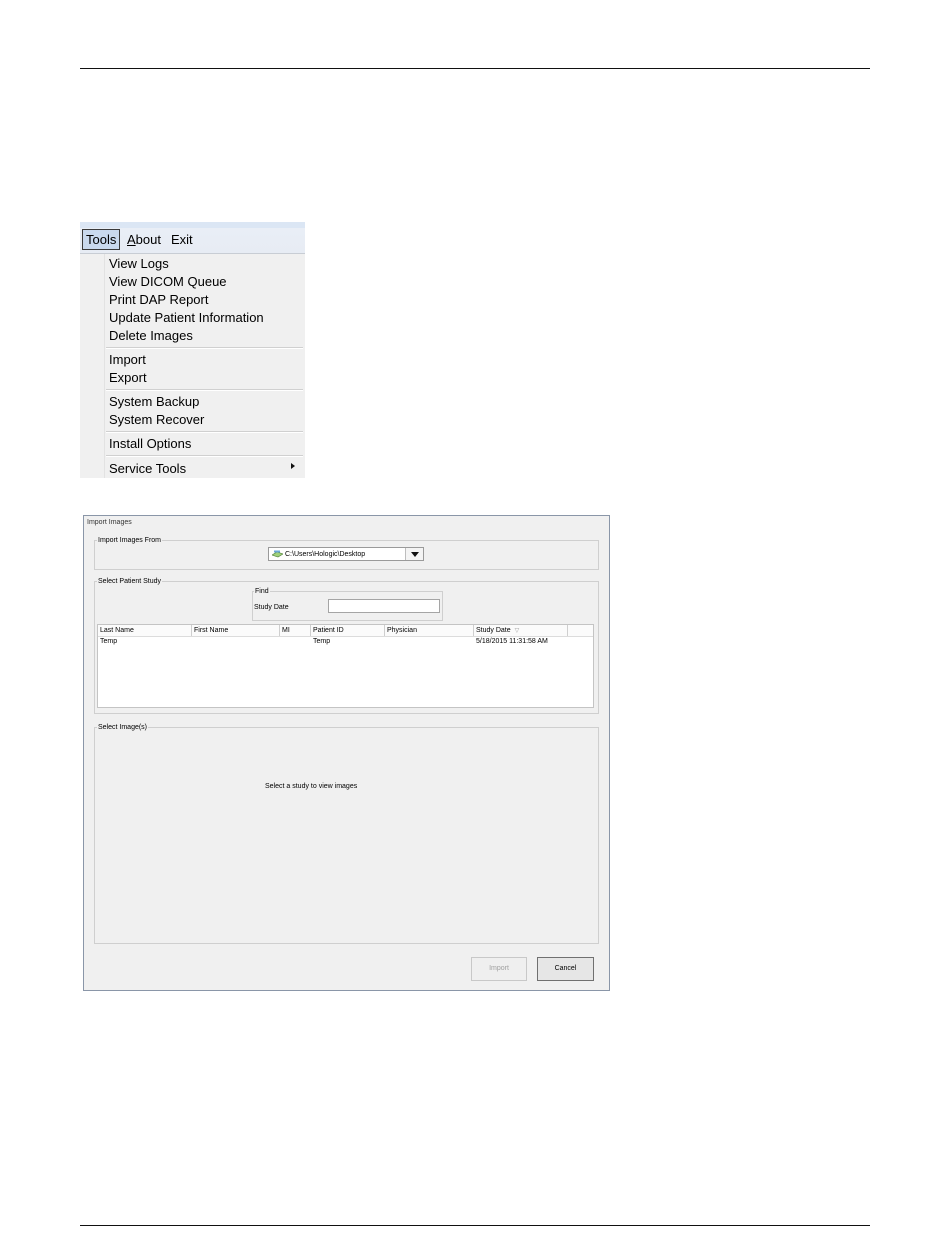 This screenshot has height=1254, width=950. I want to click on top-rule, so click(475, 68).